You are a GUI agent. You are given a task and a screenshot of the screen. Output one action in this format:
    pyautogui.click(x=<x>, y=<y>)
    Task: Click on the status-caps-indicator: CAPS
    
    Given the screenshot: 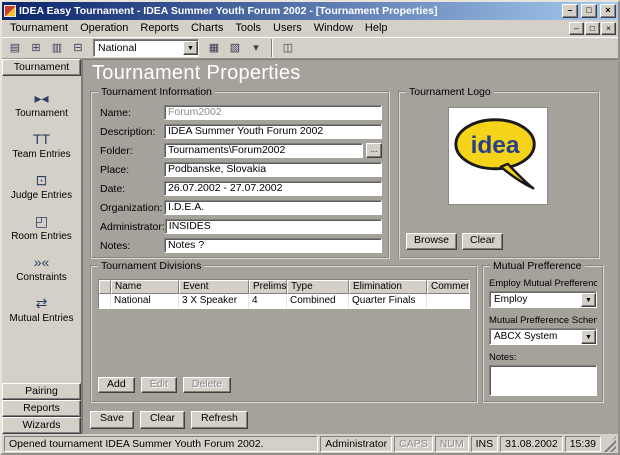 What is the action you would take?
    pyautogui.click(x=413, y=444)
    